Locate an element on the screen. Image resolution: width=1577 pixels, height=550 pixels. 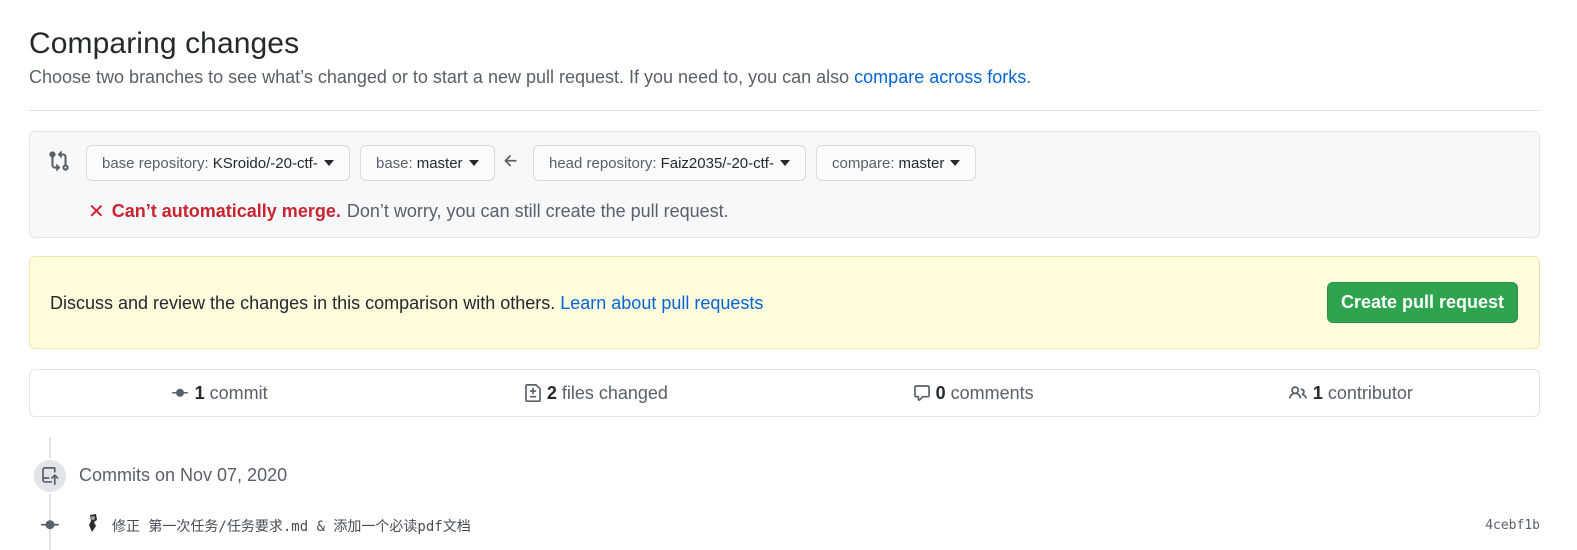
base-repository-select: base repository: KSroido/-20-ctf- is located at coordinates (218, 163).